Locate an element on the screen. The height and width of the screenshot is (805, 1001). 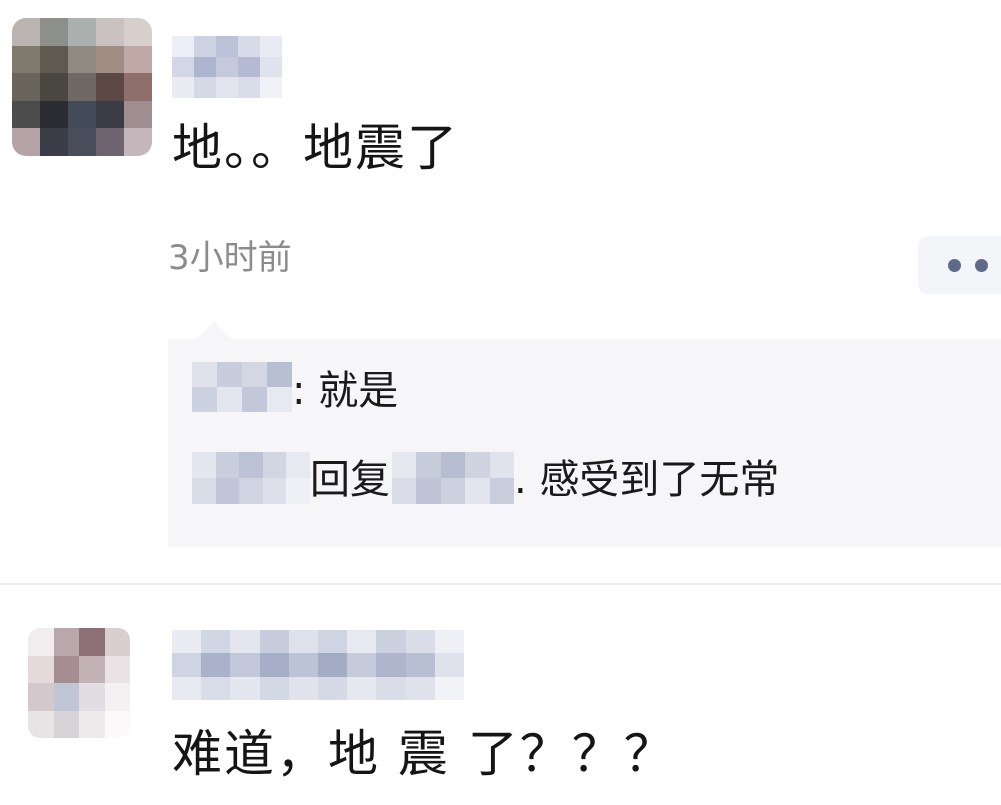
comment-text: 地。。地震了 is located at coordinates (315, 148).